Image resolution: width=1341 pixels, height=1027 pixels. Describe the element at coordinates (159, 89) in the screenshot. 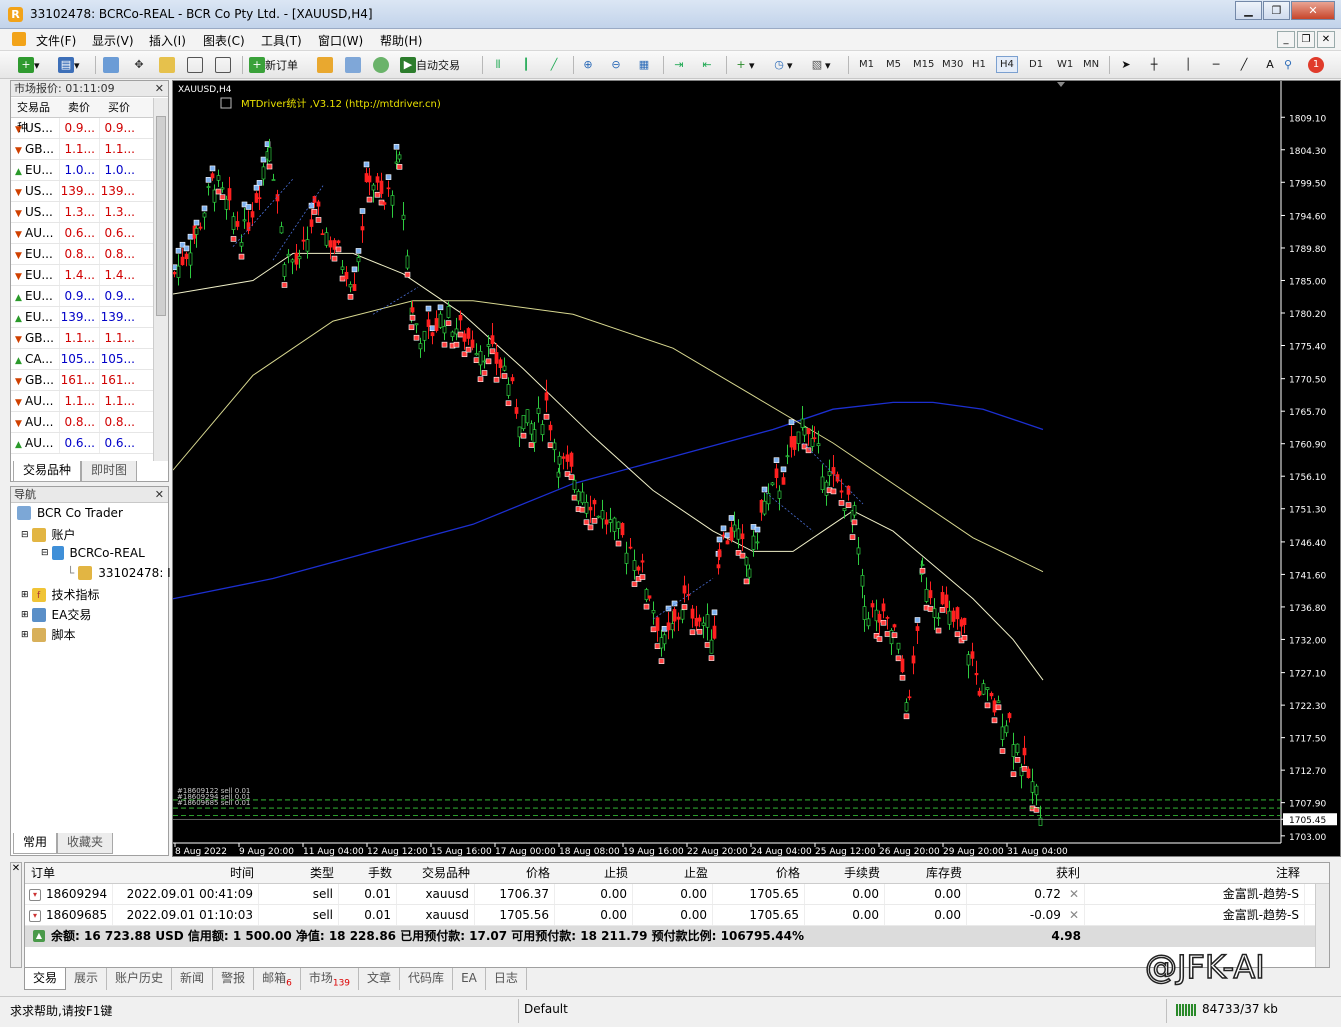

I see `market-watch-close-icon: ✕` at that location.